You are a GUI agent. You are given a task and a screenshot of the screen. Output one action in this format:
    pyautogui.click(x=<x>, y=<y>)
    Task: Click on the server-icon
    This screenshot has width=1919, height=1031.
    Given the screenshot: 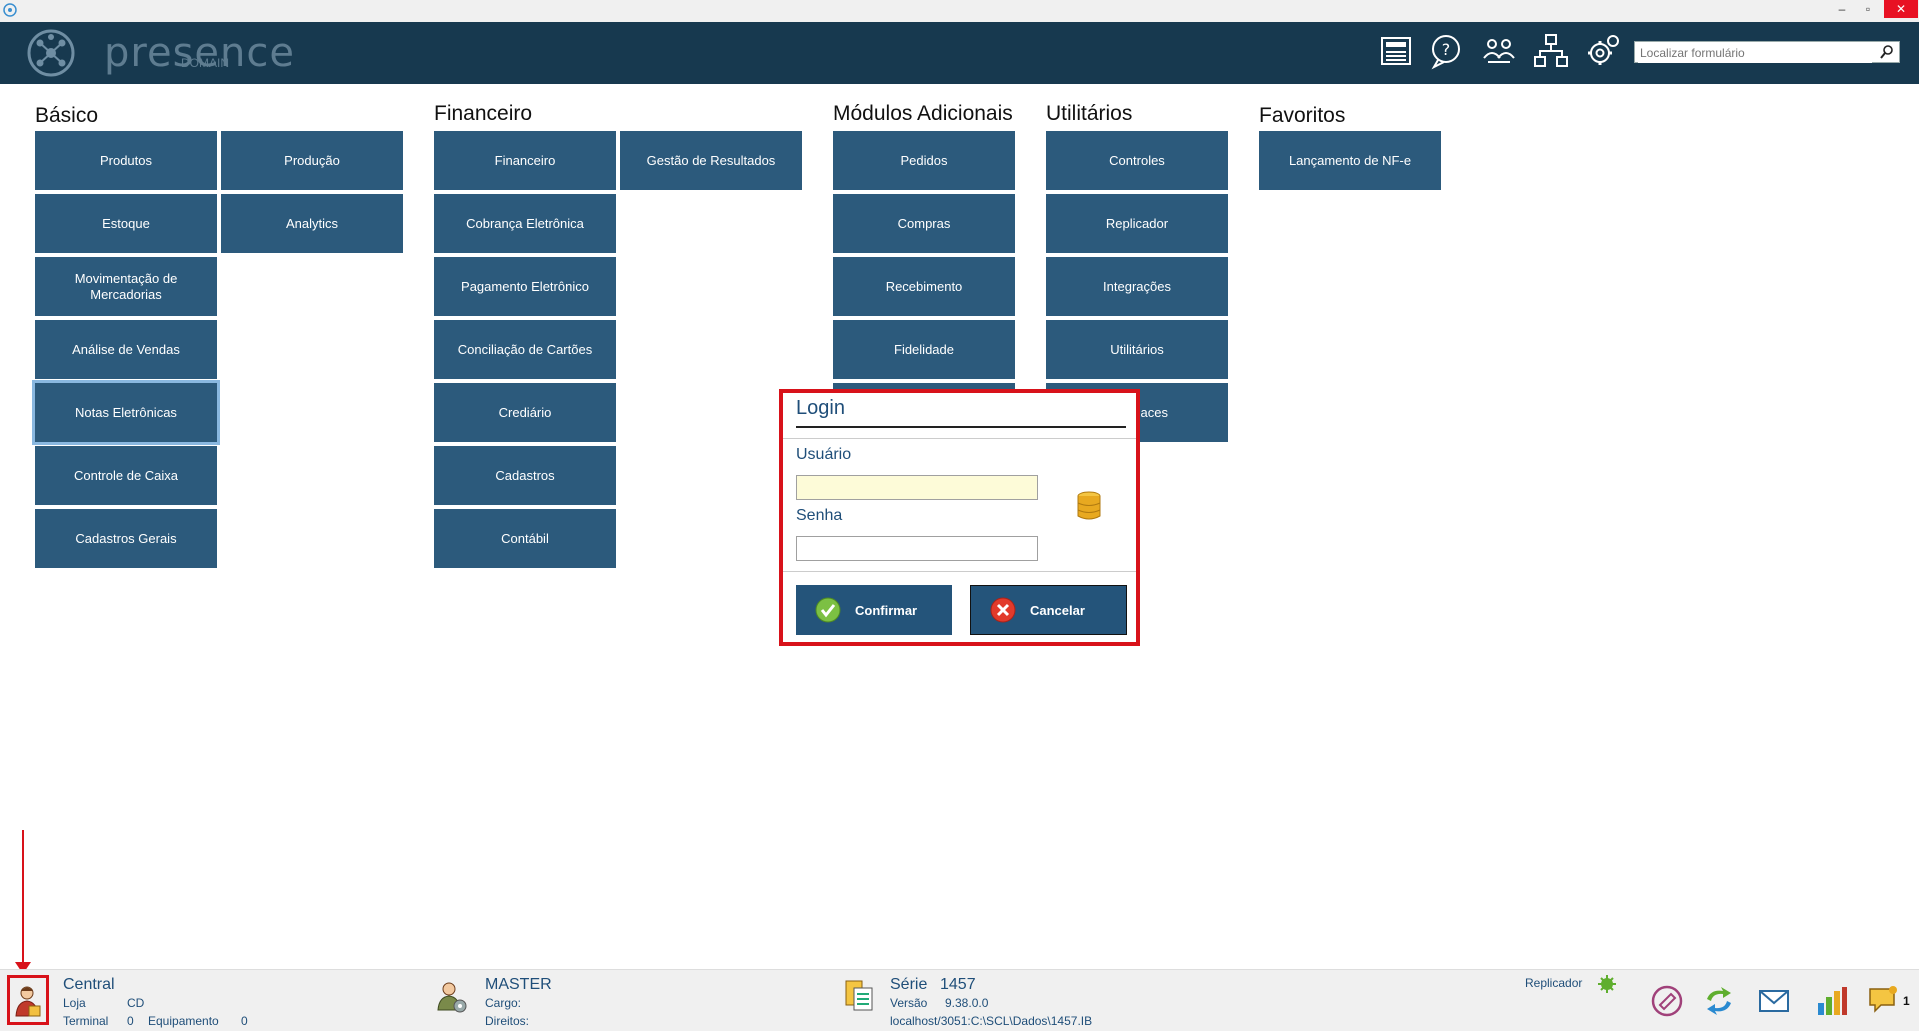 What is the action you would take?
    pyautogui.click(x=859, y=995)
    